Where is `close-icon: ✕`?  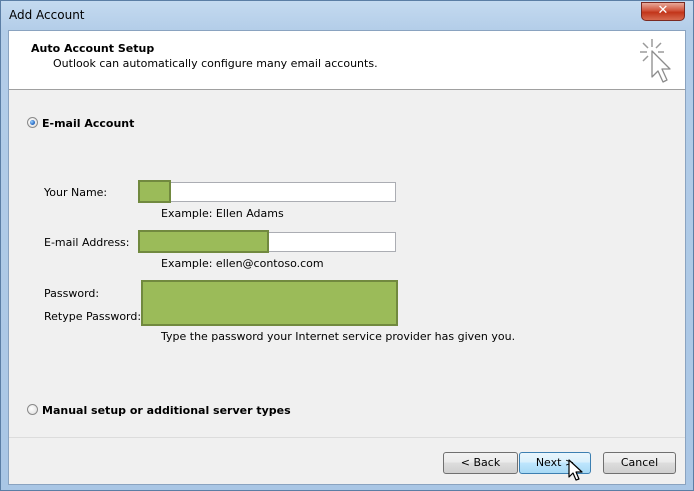 close-icon: ✕ is located at coordinates (663, 10).